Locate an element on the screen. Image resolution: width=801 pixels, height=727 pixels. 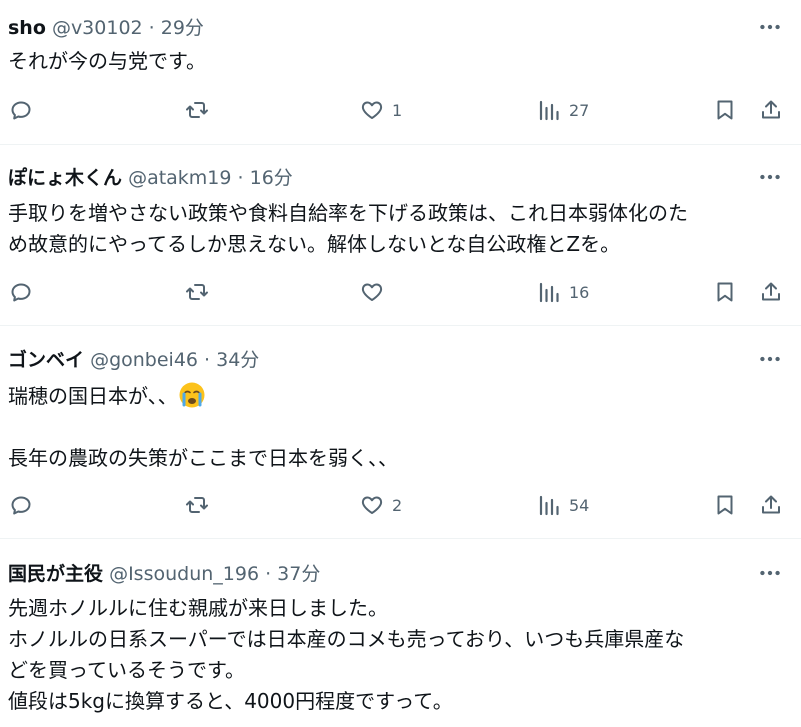
handle: @v30102 is located at coordinates (97, 28).